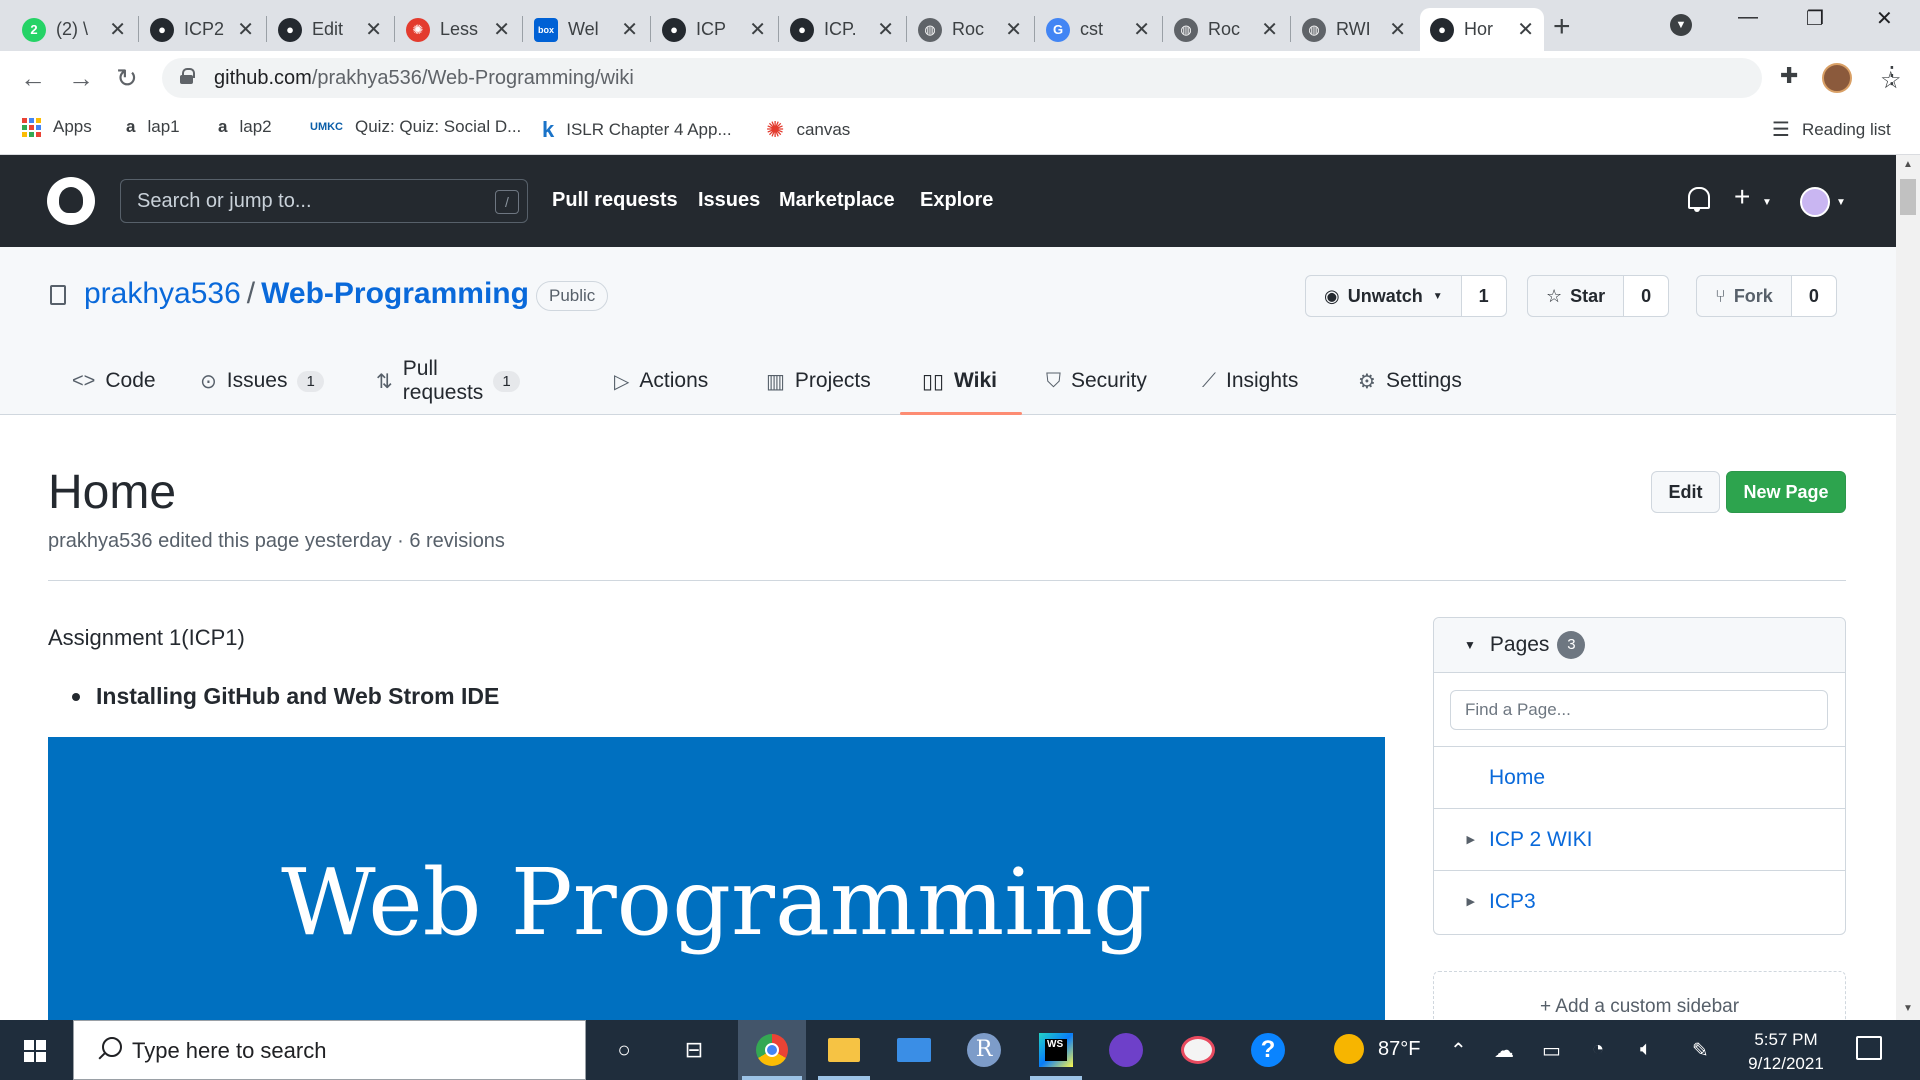 This screenshot has height=1080, width=1920. Describe the element at coordinates (1354, 29) in the screenshot. I see `browser-tab: ◍ RWI ✕` at that location.